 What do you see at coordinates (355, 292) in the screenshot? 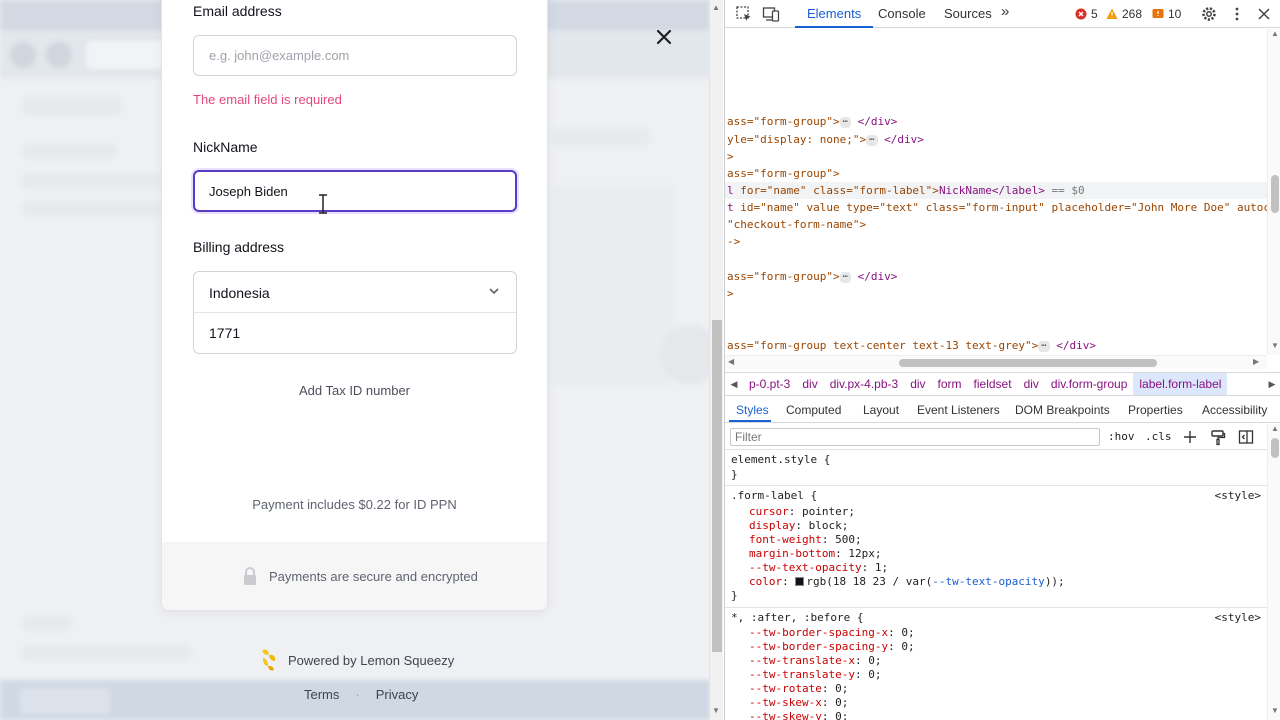
I see `country-select: Indonesia` at bounding box center [355, 292].